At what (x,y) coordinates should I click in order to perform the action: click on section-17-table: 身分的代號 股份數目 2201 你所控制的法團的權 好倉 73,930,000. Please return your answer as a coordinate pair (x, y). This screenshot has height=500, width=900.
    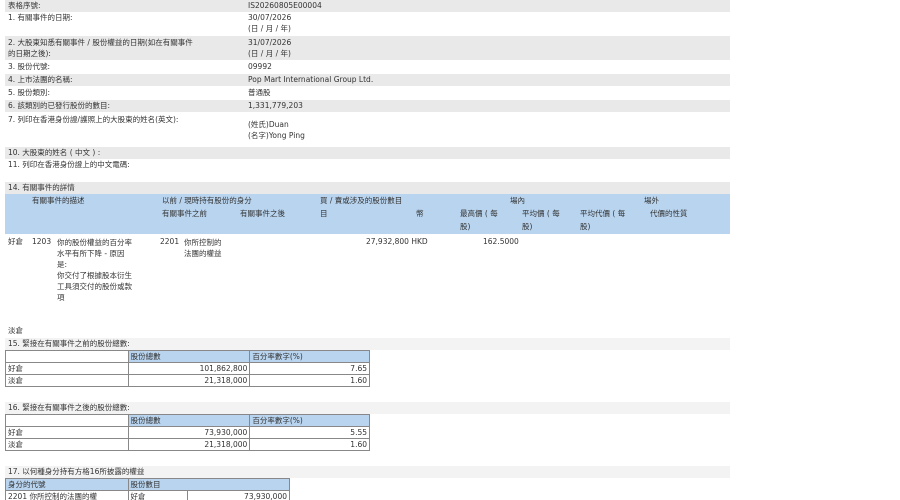
    Looking at the image, I should click on (147, 489).